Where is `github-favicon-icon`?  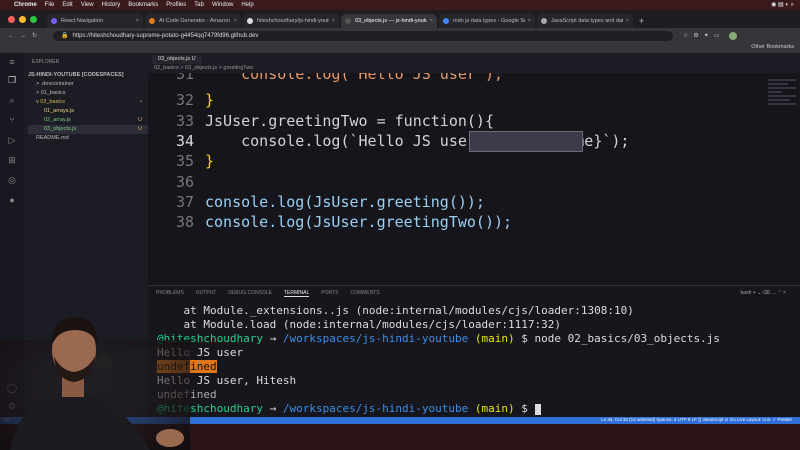
github-favicon-icon is located at coordinates (250, 21).